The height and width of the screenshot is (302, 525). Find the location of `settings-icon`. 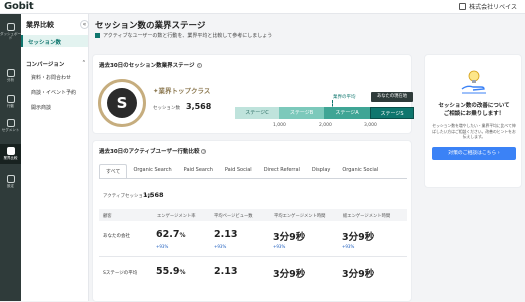

settings-icon is located at coordinates (10, 179).